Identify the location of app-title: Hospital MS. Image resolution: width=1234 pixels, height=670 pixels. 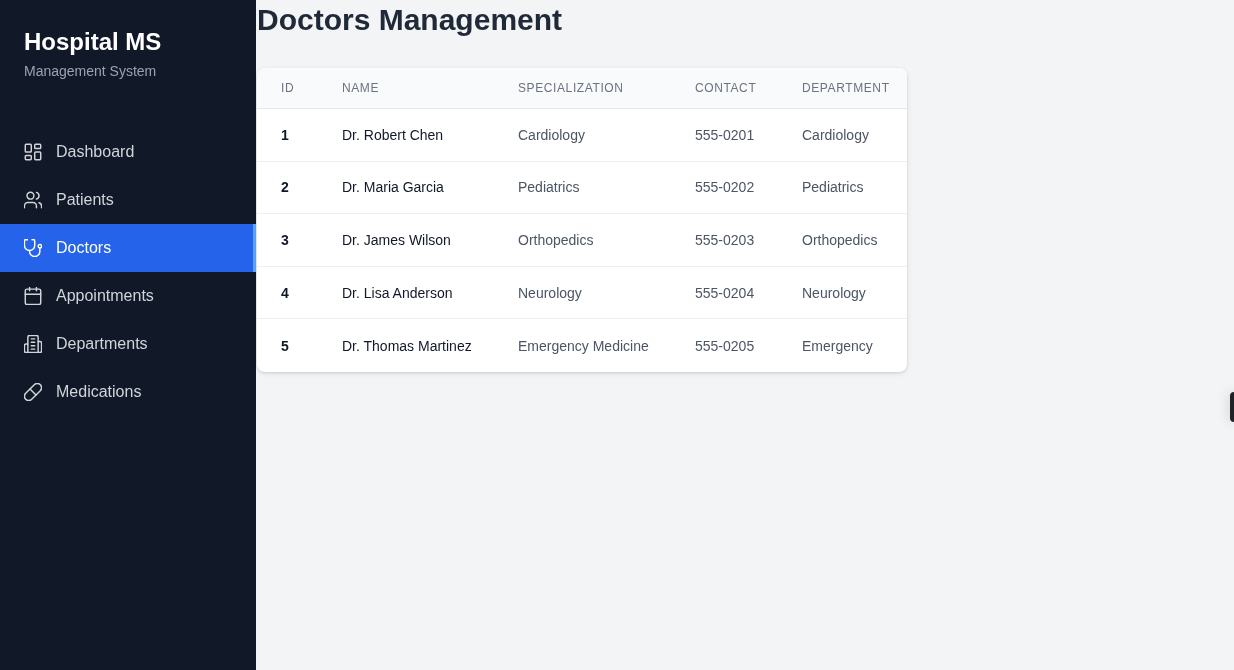
(93, 42).